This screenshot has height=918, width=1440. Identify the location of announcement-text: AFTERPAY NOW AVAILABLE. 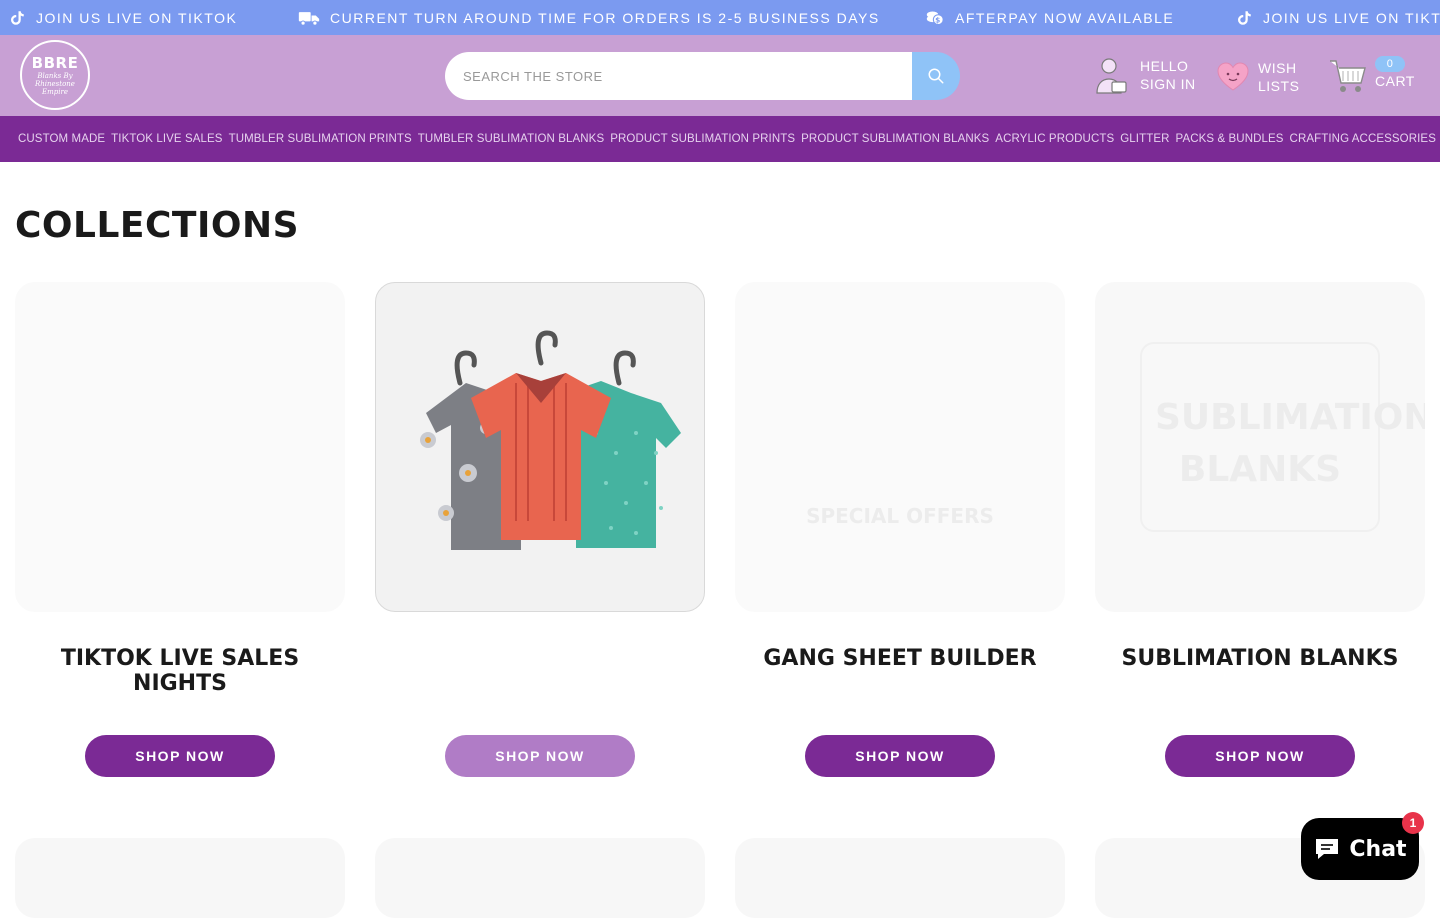
(1065, 17).